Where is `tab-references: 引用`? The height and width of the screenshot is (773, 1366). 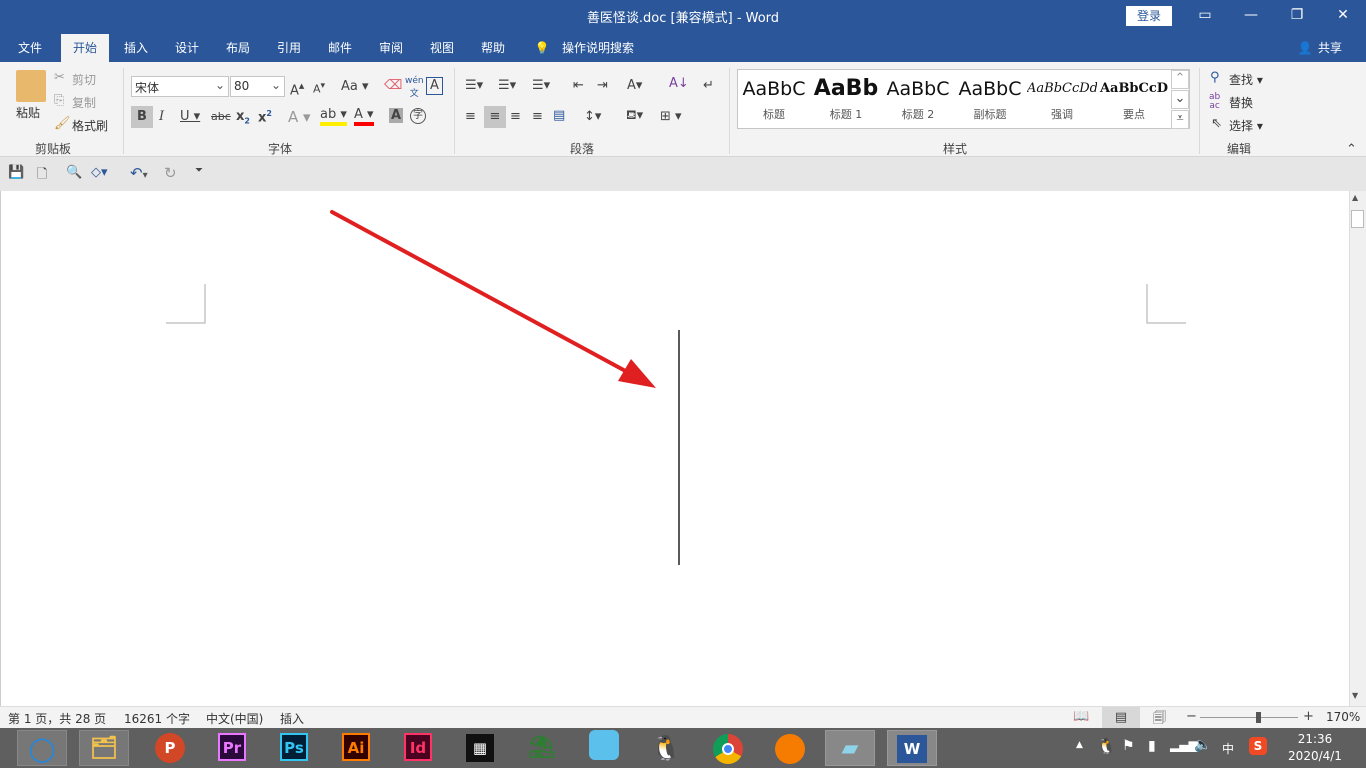
tab-references: 引用 is located at coordinates (289, 48).